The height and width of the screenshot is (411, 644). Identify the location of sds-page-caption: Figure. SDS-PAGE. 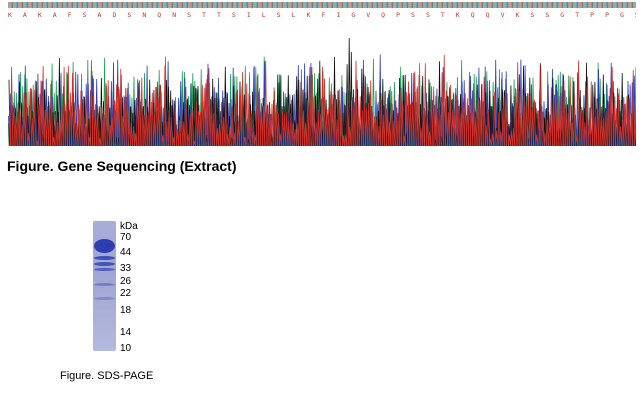
(107, 376).